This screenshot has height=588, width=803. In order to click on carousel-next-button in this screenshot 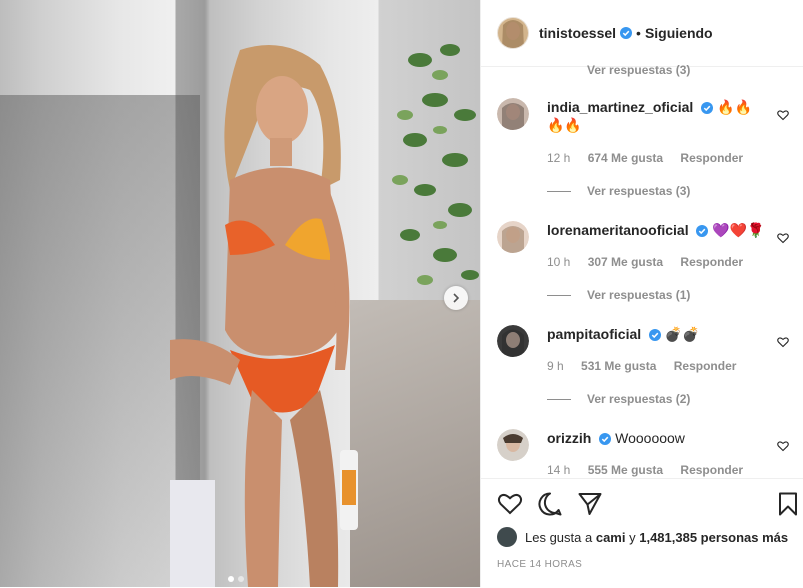, I will do `click(456, 298)`.